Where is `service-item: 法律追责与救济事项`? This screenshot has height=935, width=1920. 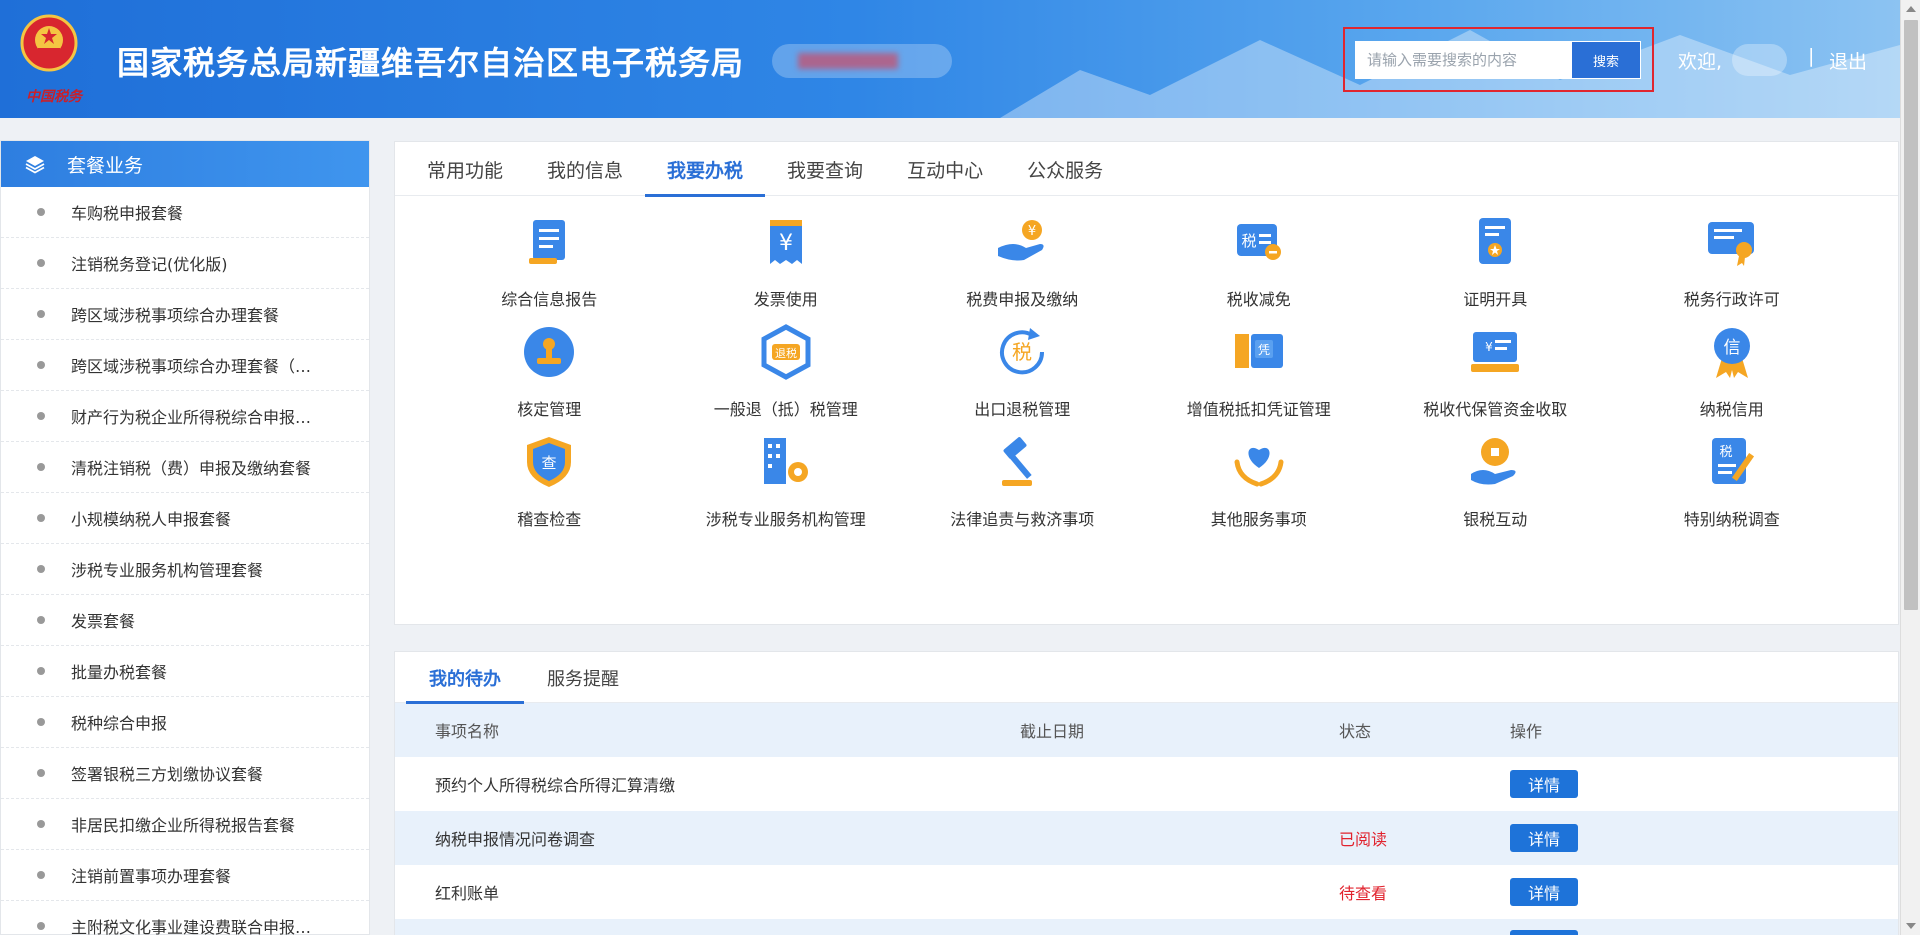
service-item: 法律追责与救济事项 is located at coordinates (1022, 485).